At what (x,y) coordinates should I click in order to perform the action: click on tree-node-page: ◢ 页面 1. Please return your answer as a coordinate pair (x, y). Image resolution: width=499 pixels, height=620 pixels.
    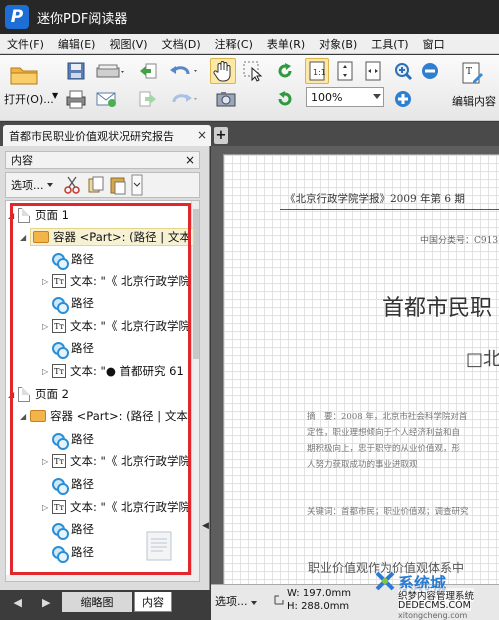
    Looking at the image, I should click on (38, 215).